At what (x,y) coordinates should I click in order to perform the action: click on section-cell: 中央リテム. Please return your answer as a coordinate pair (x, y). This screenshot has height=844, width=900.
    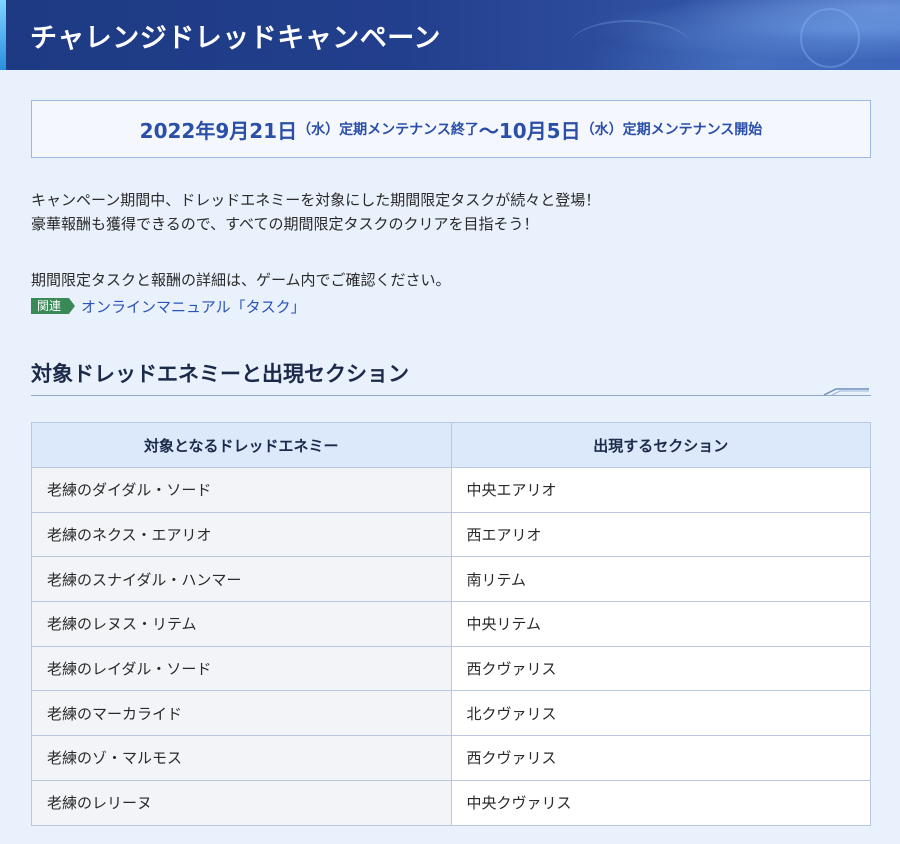
    Looking at the image, I should click on (660, 624).